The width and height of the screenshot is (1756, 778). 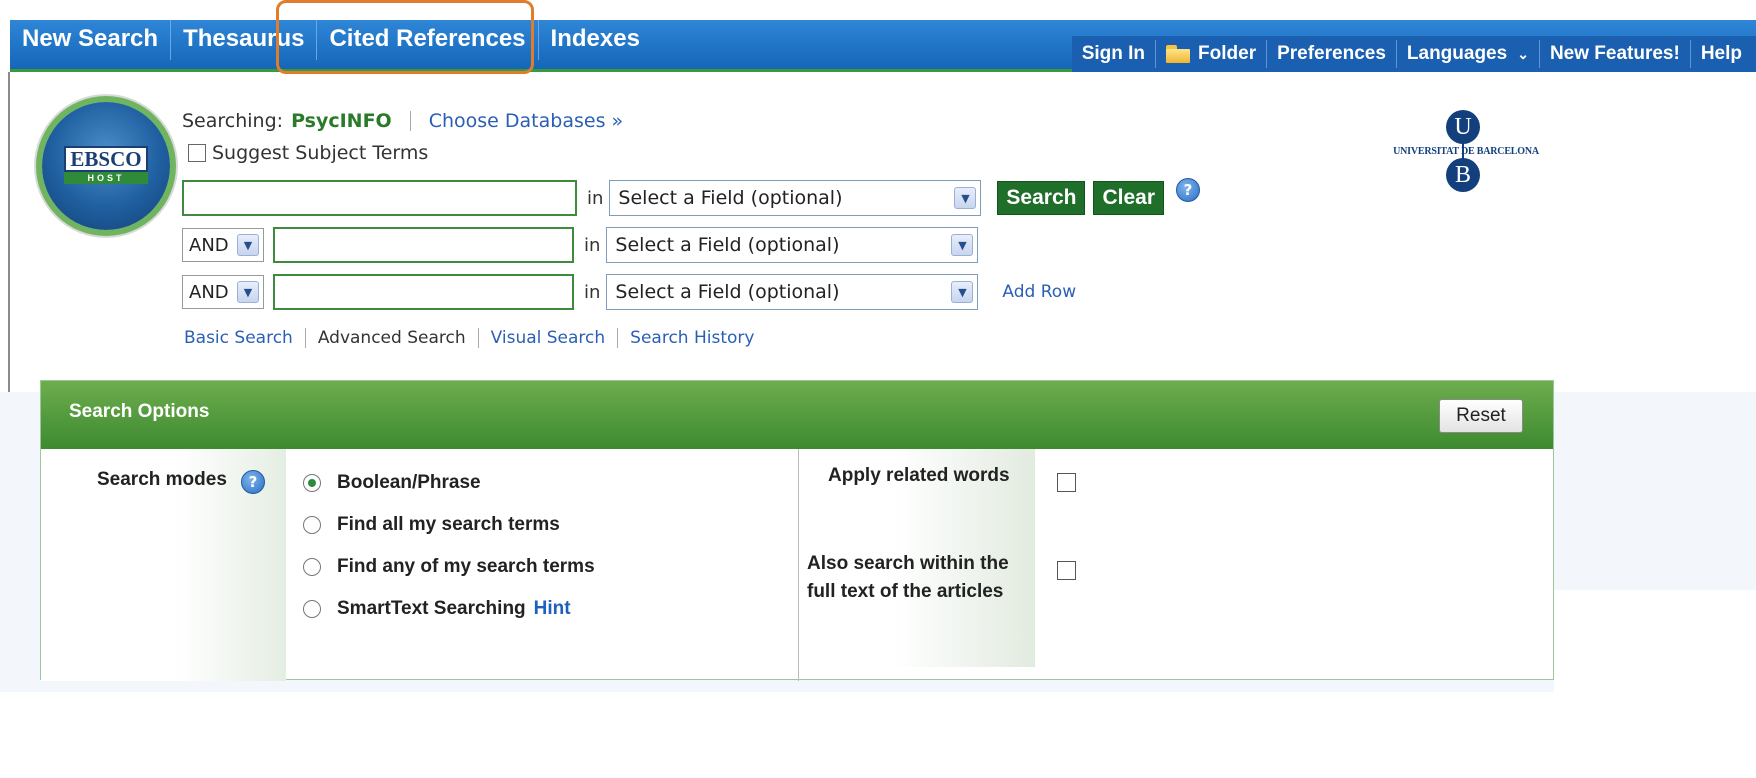 What do you see at coordinates (552, 609) in the screenshot?
I see `hint-link: Hint` at bounding box center [552, 609].